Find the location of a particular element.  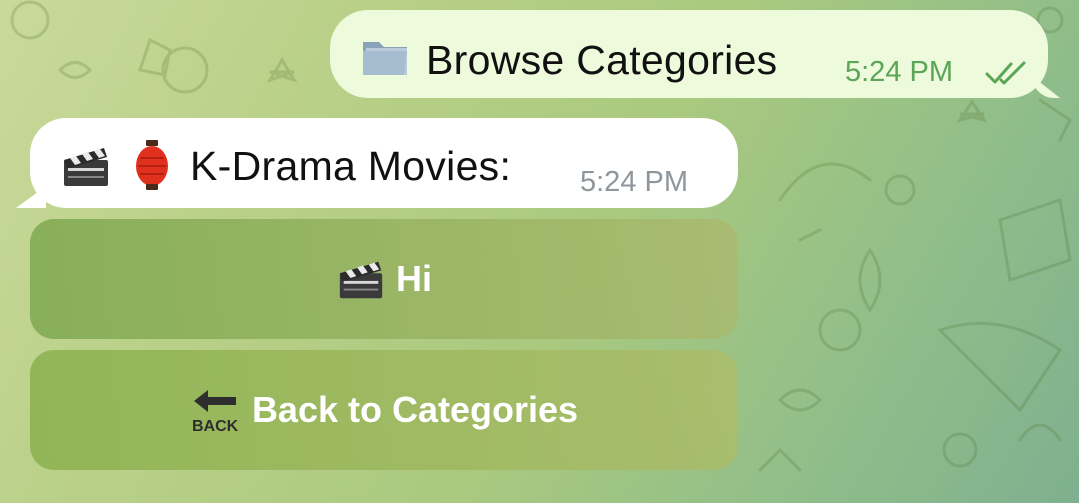

outgoing-message-text: Browse Categories is located at coordinates (602, 60).